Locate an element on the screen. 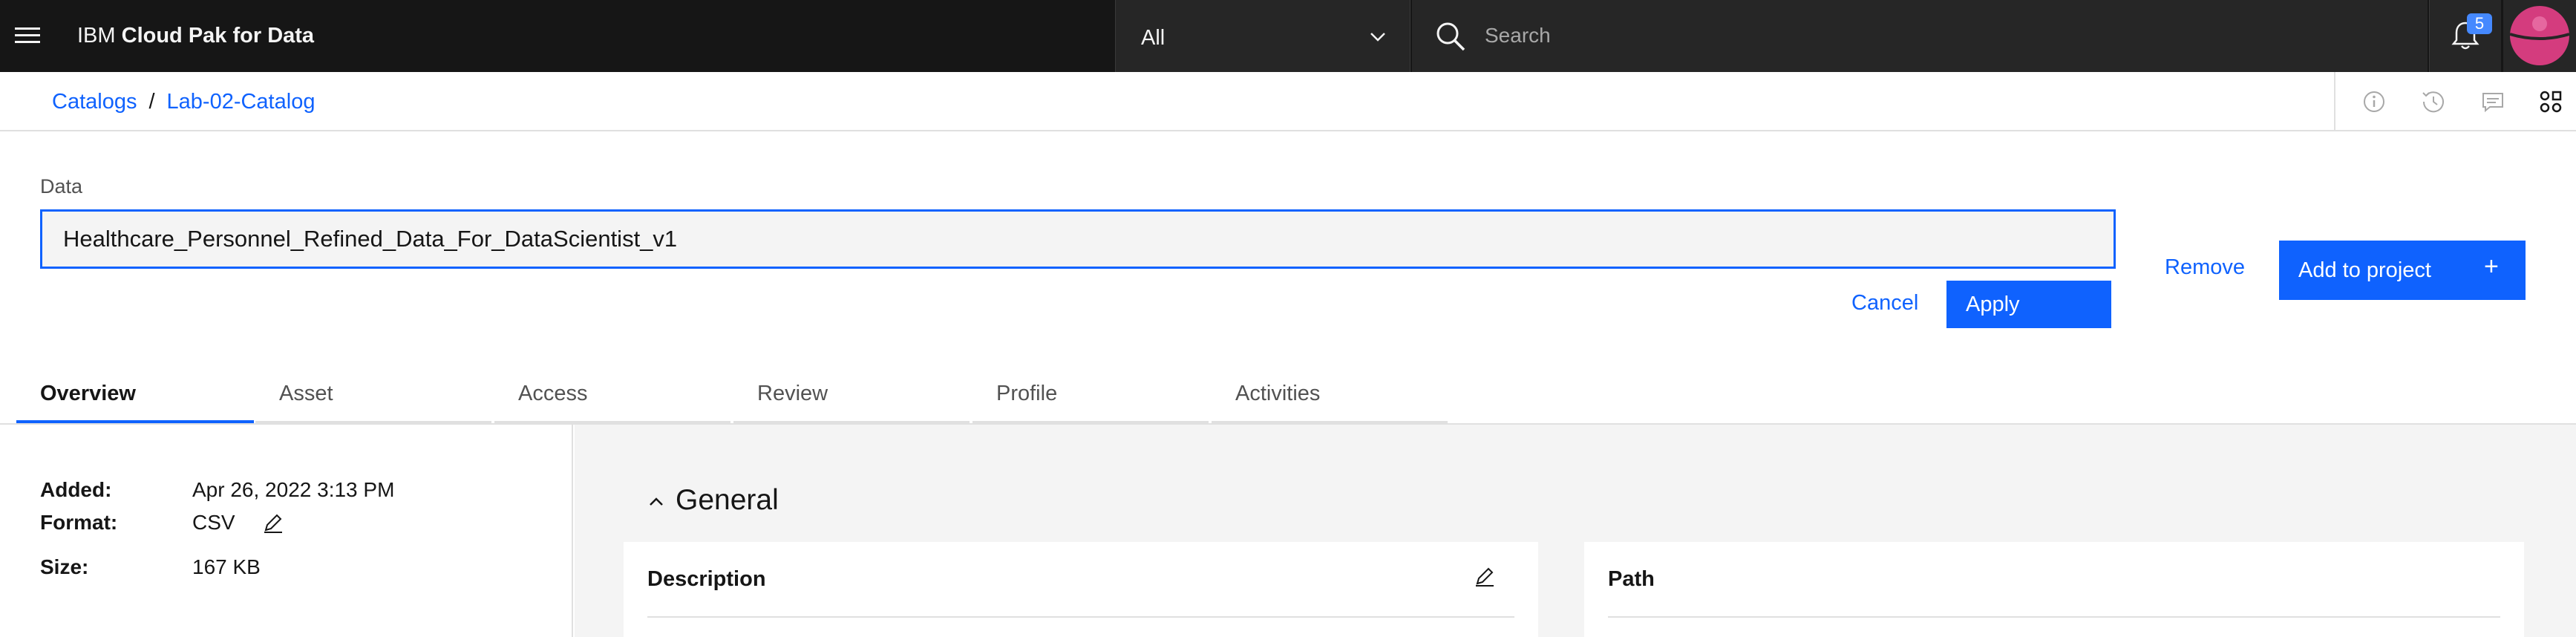 The width and height of the screenshot is (2576, 637). search-icon is located at coordinates (1451, 36).